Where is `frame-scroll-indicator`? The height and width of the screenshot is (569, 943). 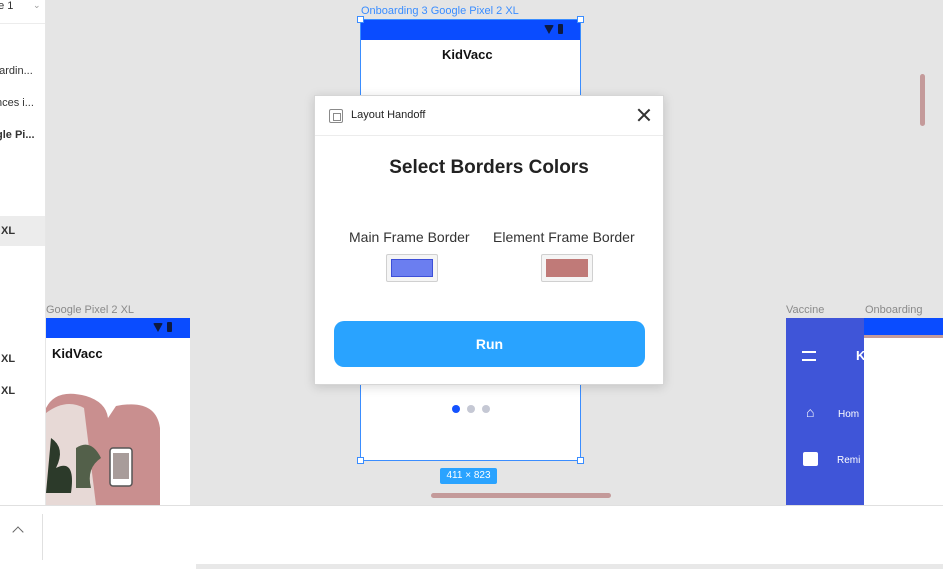
frame-scroll-indicator is located at coordinates (521, 495).